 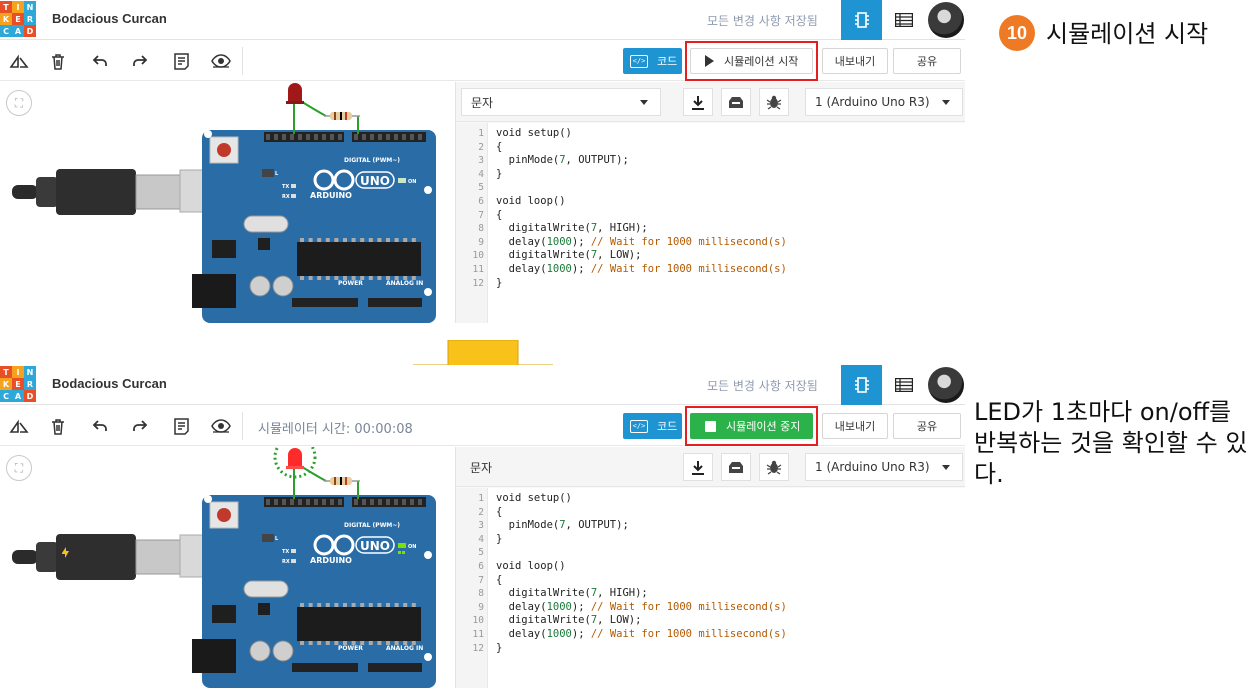 What do you see at coordinates (412, 547) in the screenshot?
I see `on-label: ON` at bounding box center [412, 547].